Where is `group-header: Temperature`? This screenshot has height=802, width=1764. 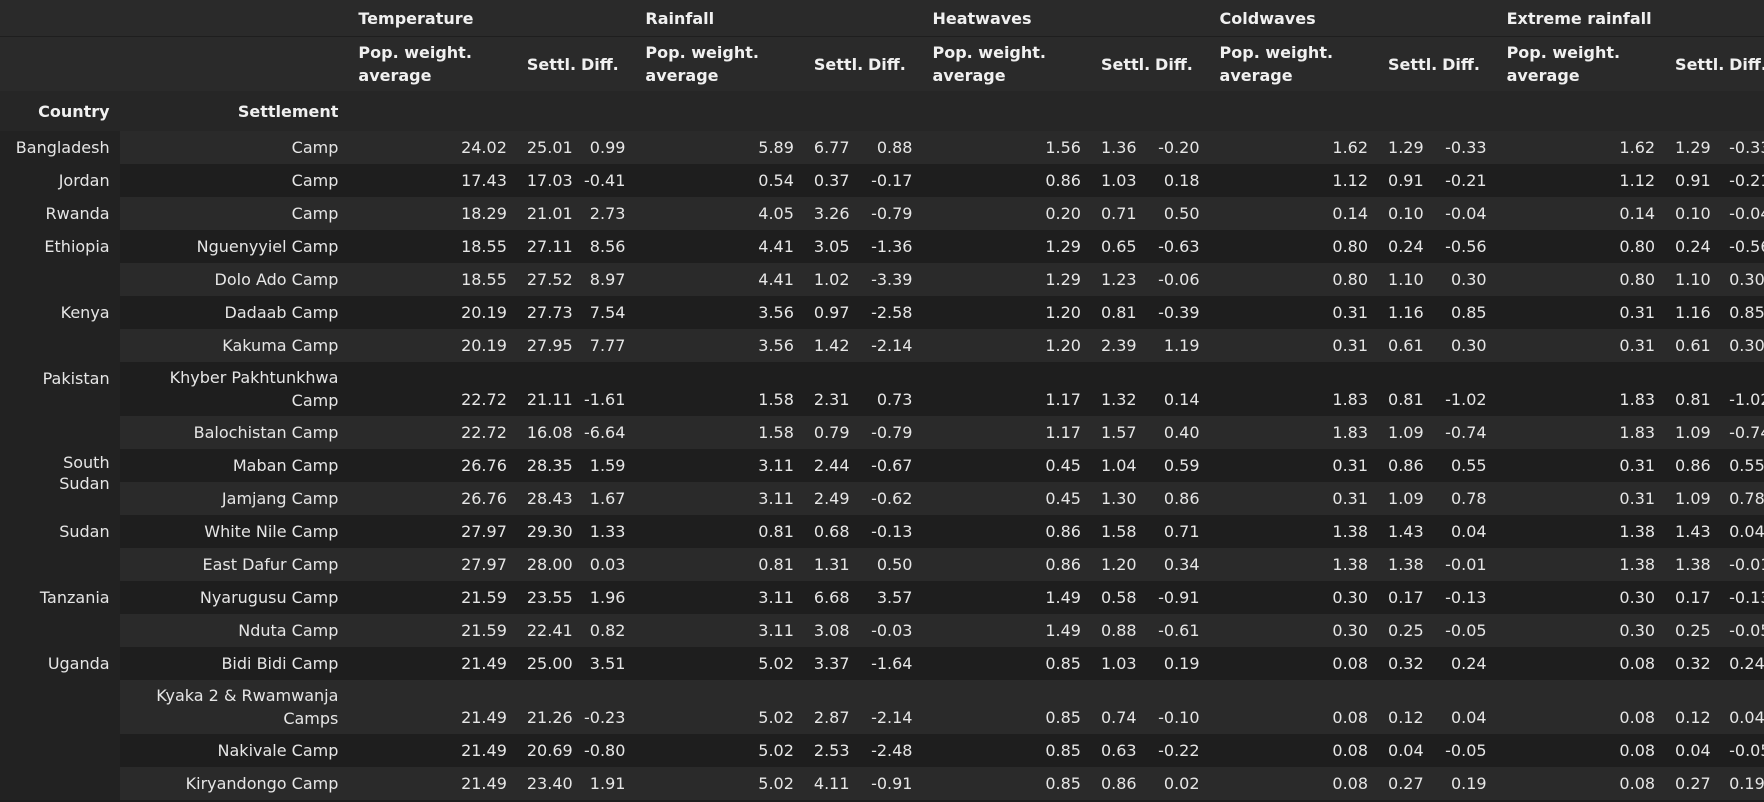
group-header: Temperature is located at coordinates (492, 18).